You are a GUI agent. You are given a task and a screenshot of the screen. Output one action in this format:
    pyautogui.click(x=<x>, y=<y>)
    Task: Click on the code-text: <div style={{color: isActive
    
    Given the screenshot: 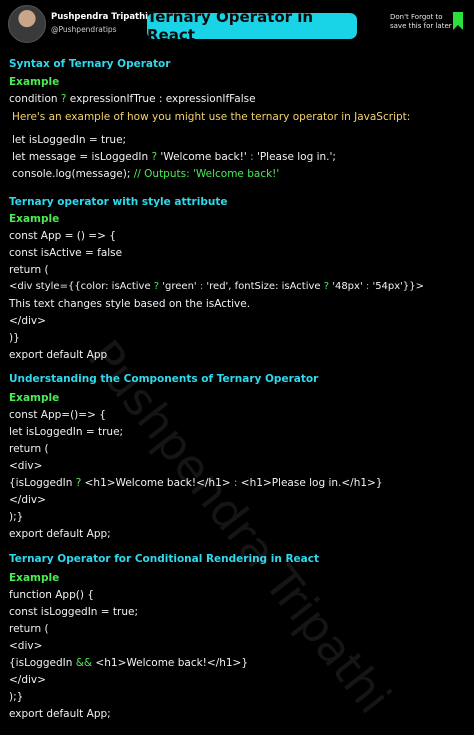 What is the action you would take?
    pyautogui.click(x=81, y=286)
    